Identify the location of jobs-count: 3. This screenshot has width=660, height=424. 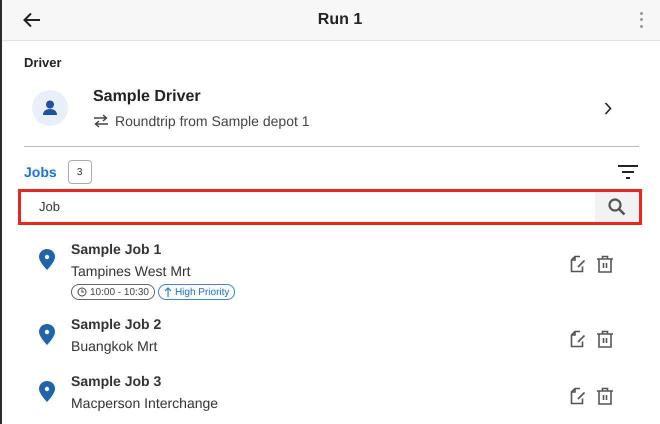
(80, 172).